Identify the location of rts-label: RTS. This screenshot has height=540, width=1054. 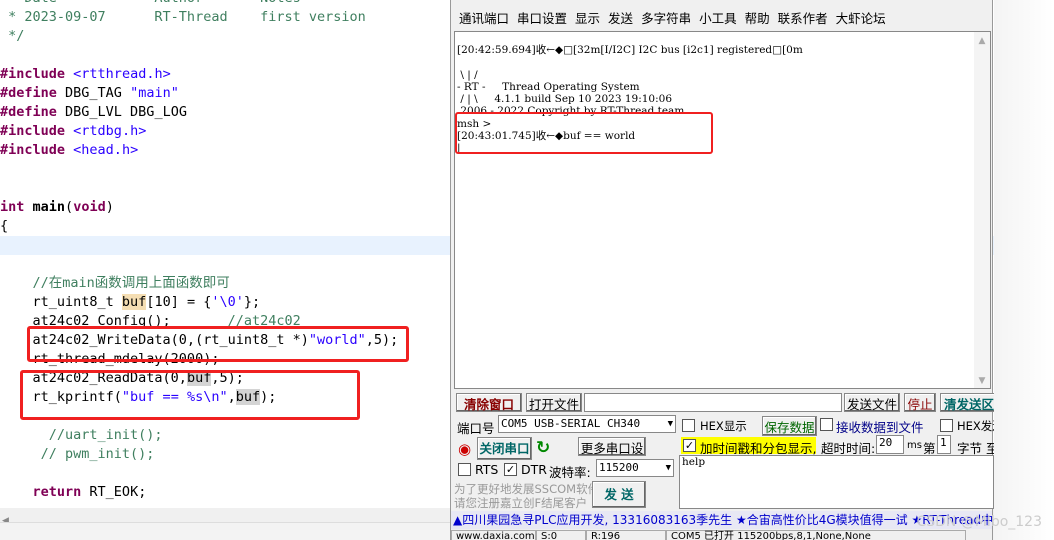
(487, 469).